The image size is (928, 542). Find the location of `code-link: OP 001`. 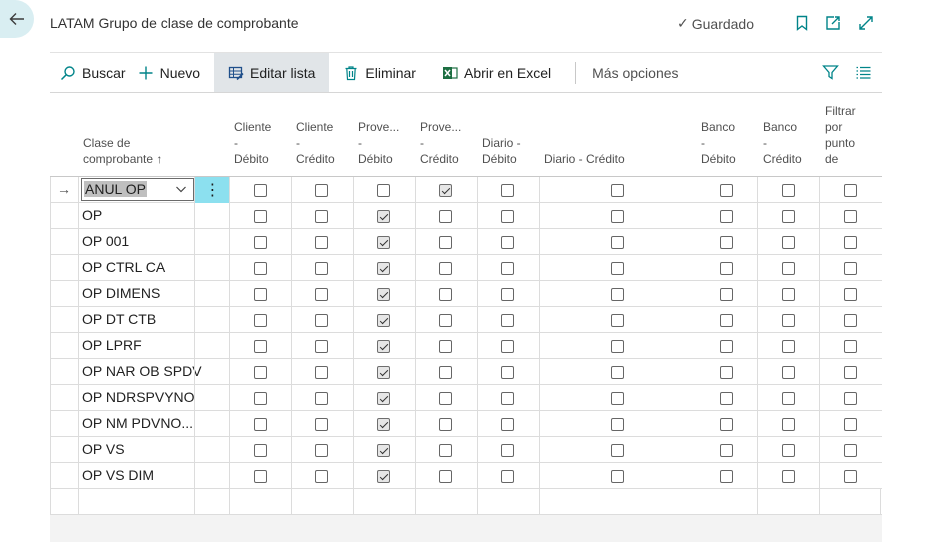

code-link: OP 001 is located at coordinates (105, 241).